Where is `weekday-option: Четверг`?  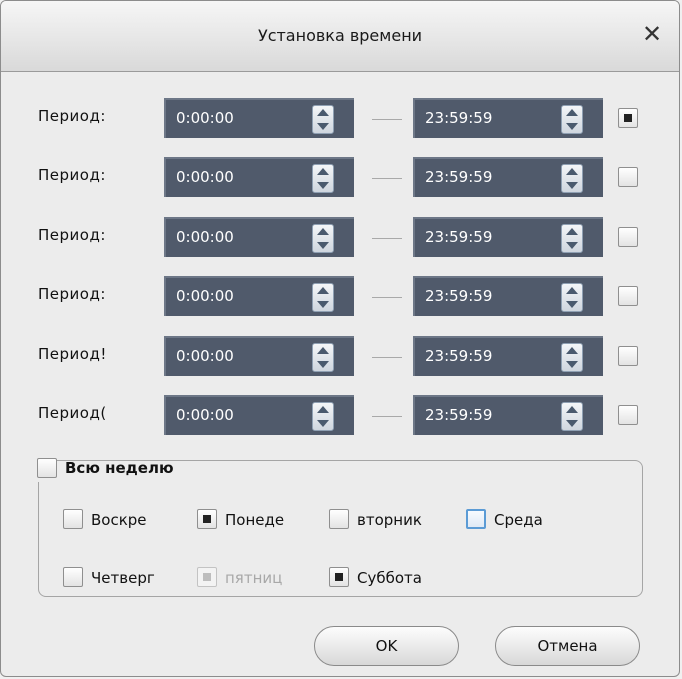
weekday-option: Четверг is located at coordinates (126, 579).